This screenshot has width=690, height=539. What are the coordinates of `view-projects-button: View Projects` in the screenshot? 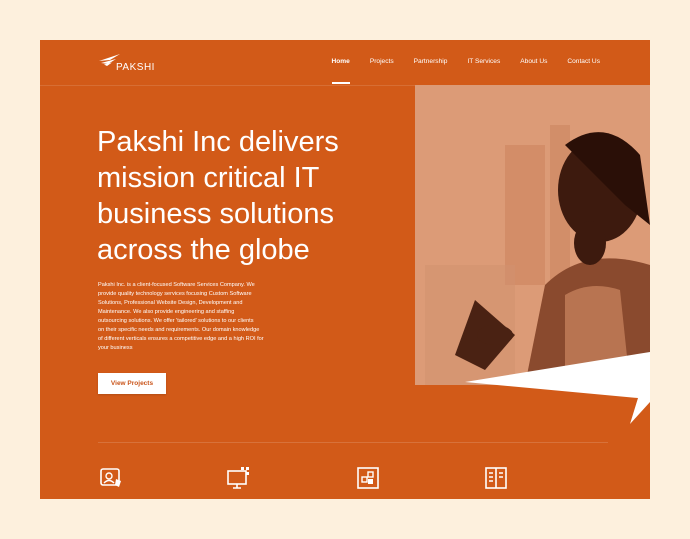 It's located at (132, 383).